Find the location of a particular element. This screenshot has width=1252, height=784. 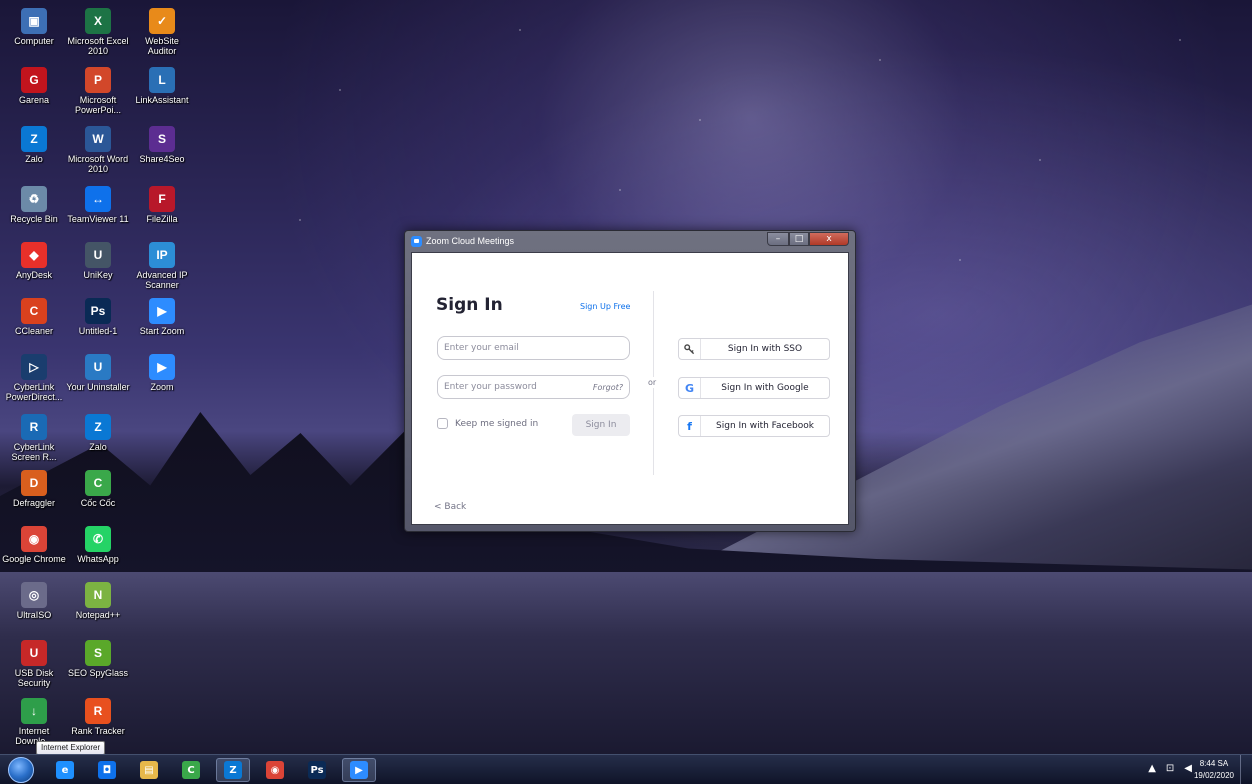

desktop-icon-label: Cốc Cốc is located at coordinates (98, 503).